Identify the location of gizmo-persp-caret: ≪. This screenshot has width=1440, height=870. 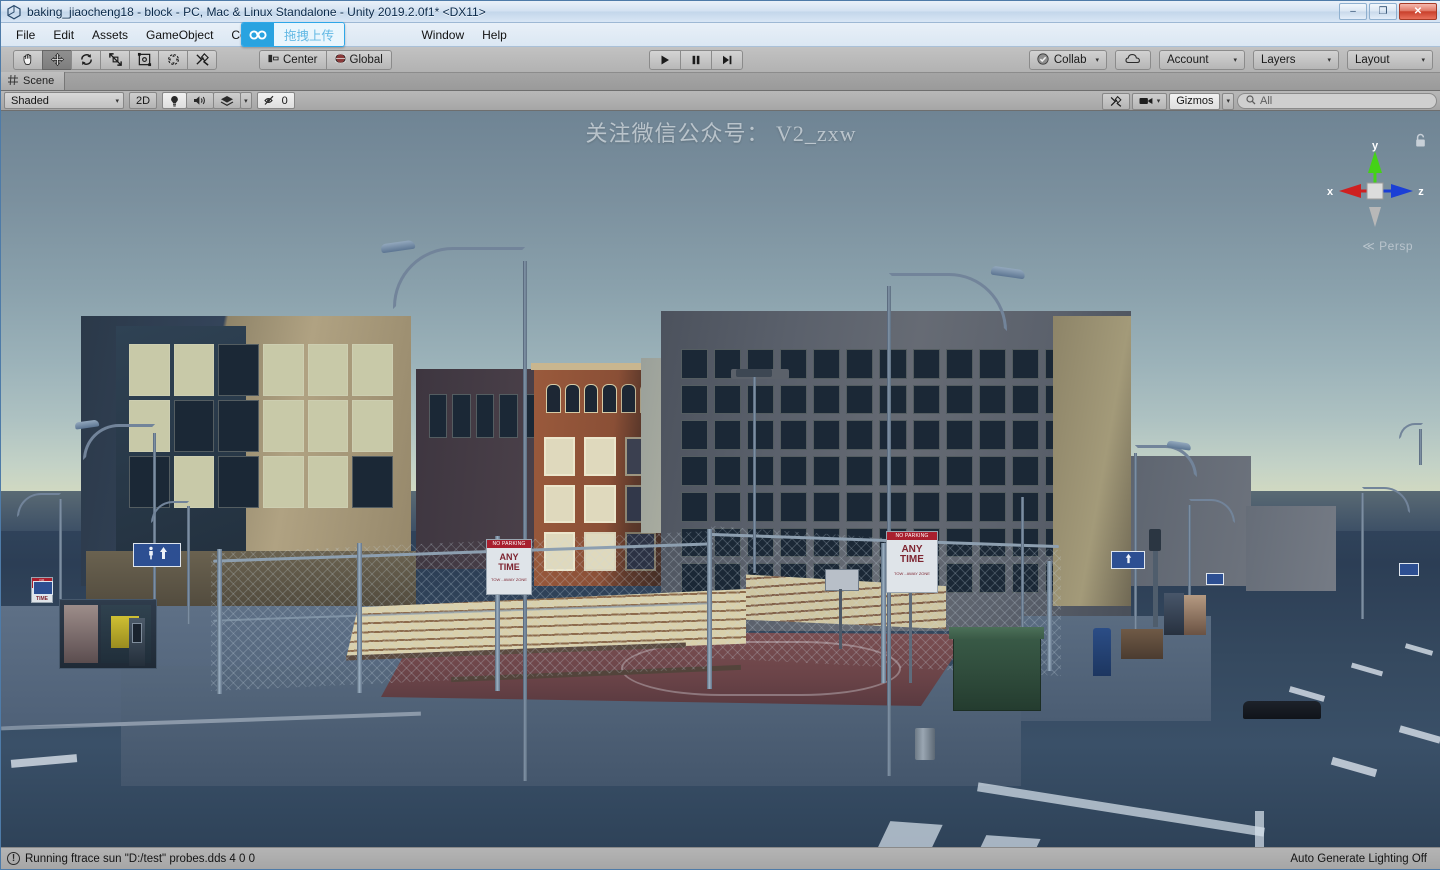
(1369, 246).